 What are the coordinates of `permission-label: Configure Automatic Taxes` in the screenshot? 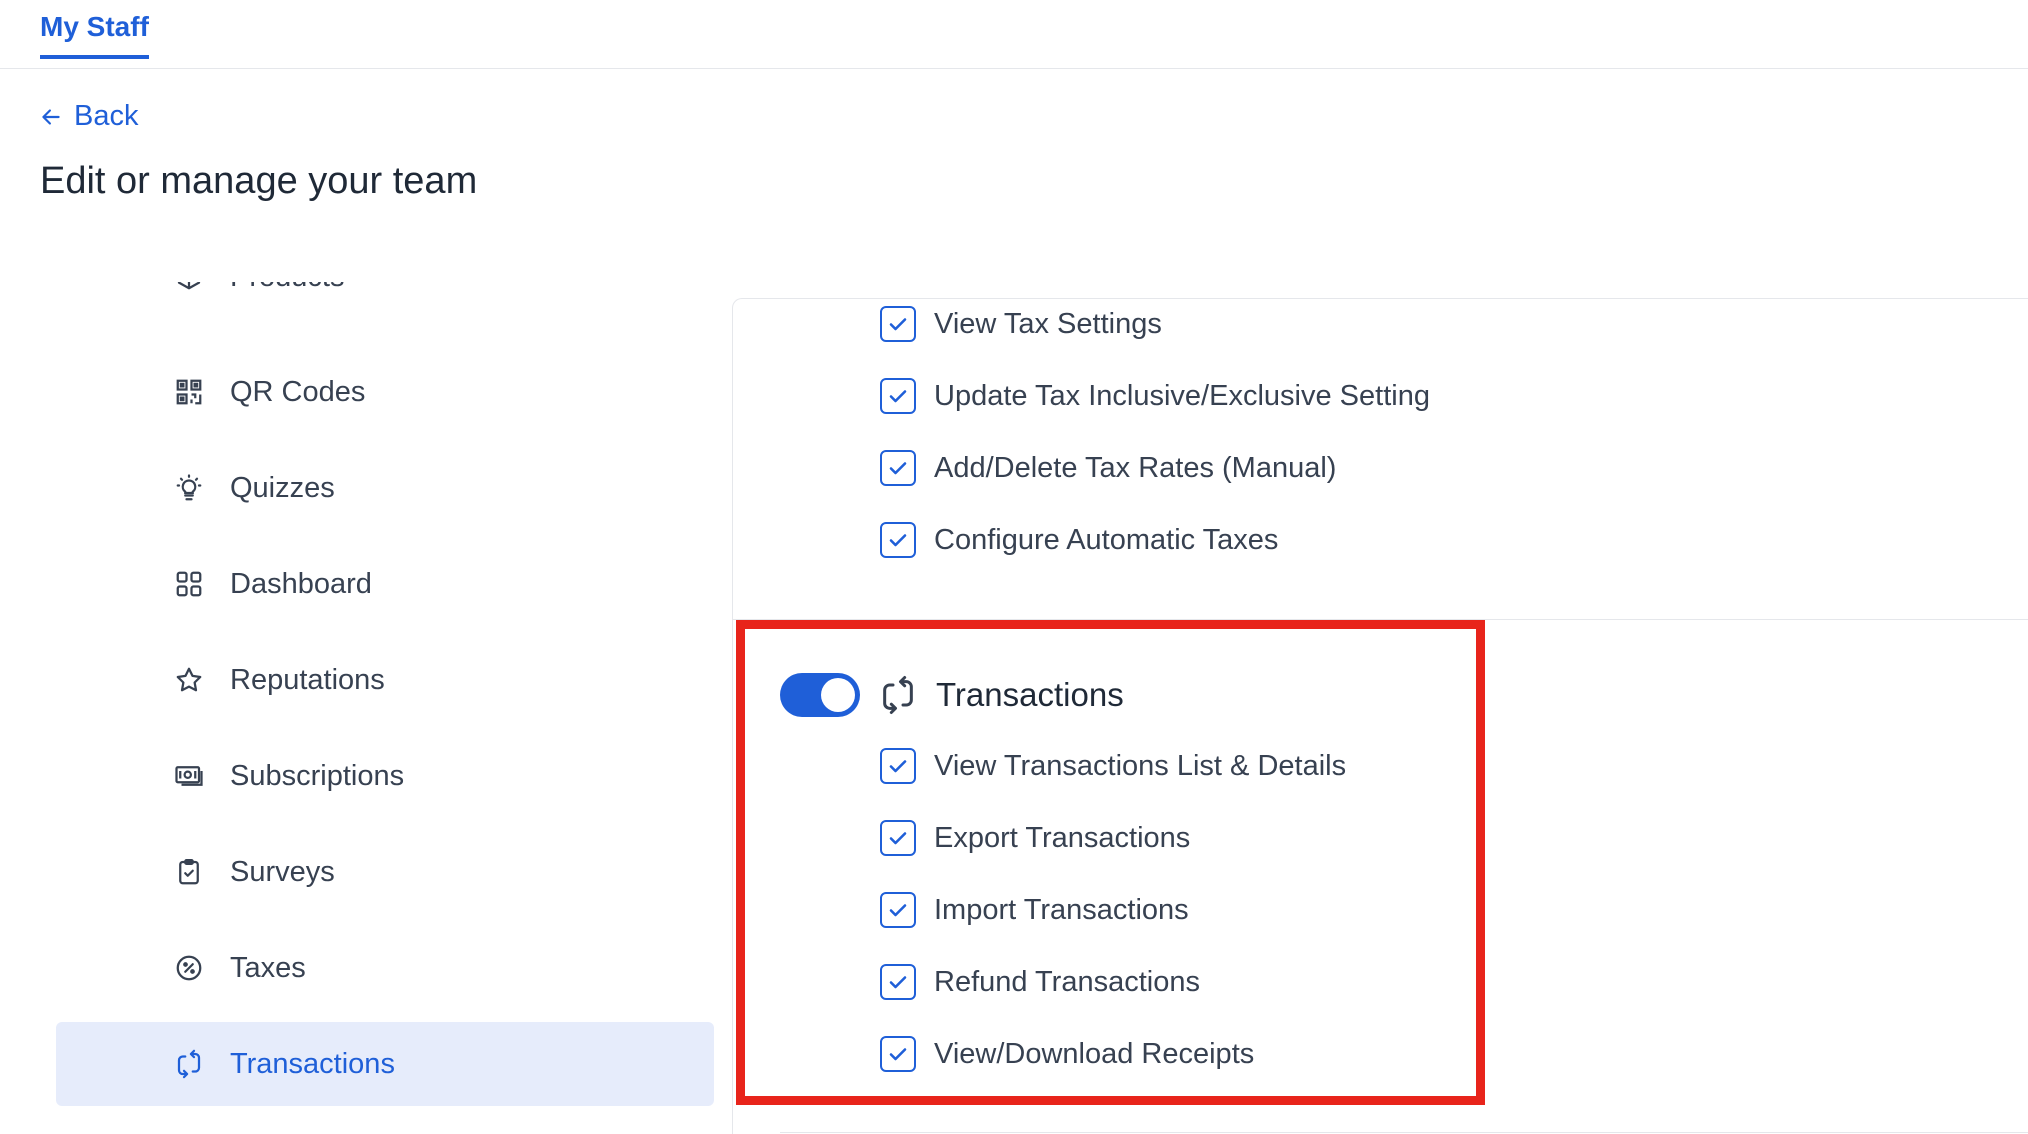 It's located at (1106, 539).